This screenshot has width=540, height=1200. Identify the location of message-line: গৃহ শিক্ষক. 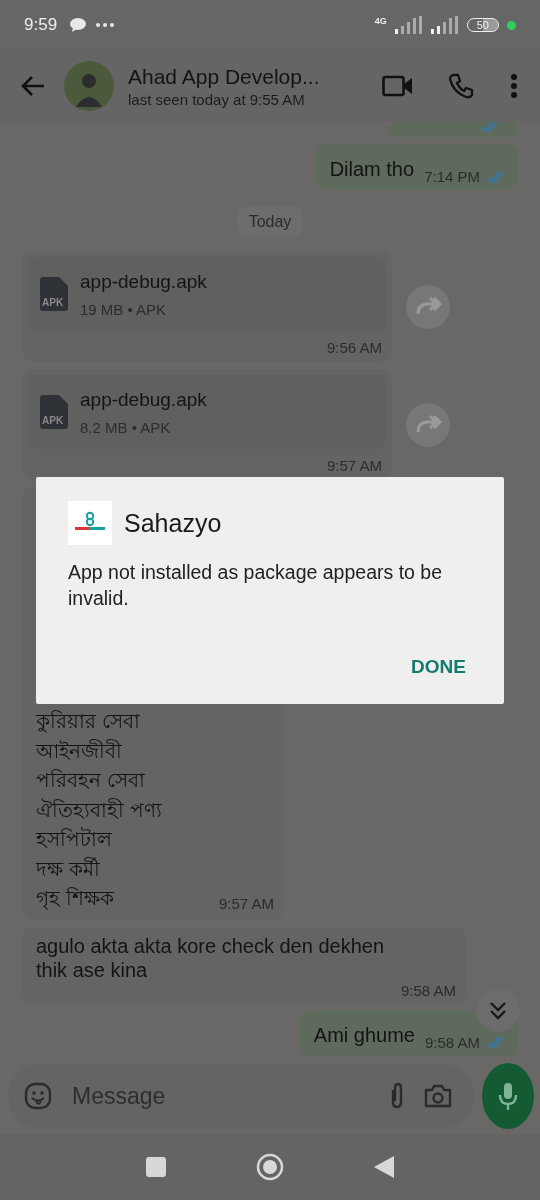
(75, 899).